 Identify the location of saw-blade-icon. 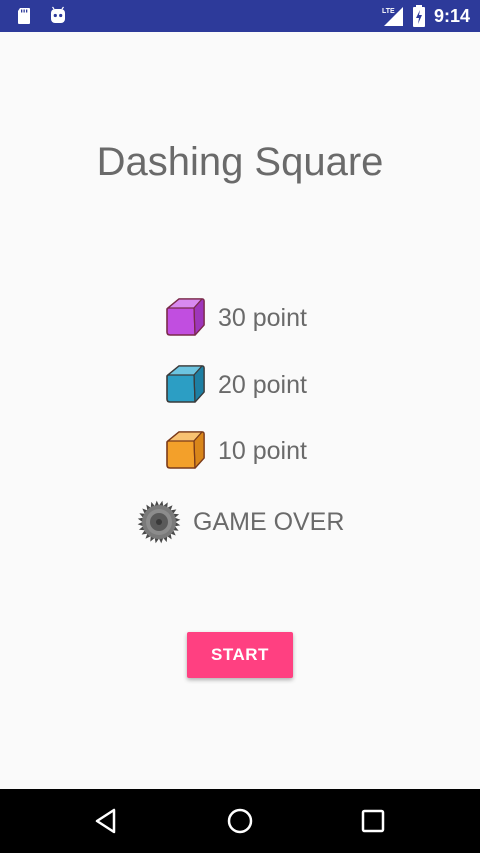
(159, 522).